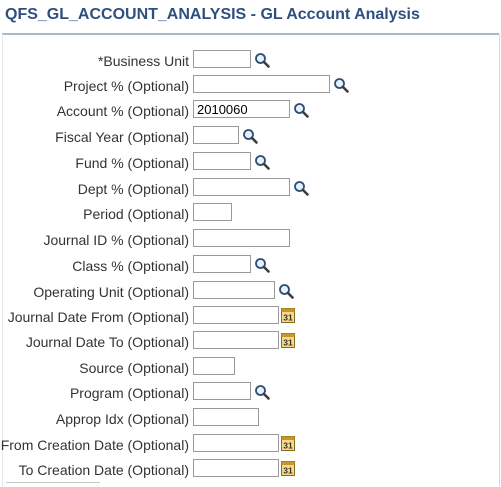 The width and height of the screenshot is (501, 487). Describe the element at coordinates (122, 111) in the screenshot. I see `account-label: Account % (Optional)` at that location.